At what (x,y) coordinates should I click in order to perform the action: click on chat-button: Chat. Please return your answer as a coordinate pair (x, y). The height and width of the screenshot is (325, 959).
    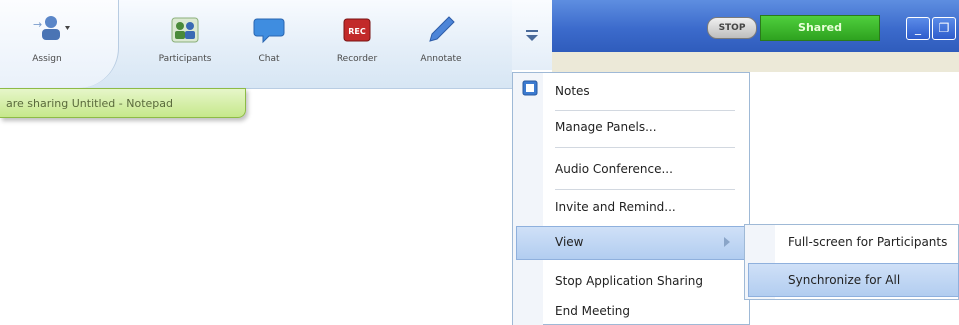
    Looking at the image, I should click on (269, 39).